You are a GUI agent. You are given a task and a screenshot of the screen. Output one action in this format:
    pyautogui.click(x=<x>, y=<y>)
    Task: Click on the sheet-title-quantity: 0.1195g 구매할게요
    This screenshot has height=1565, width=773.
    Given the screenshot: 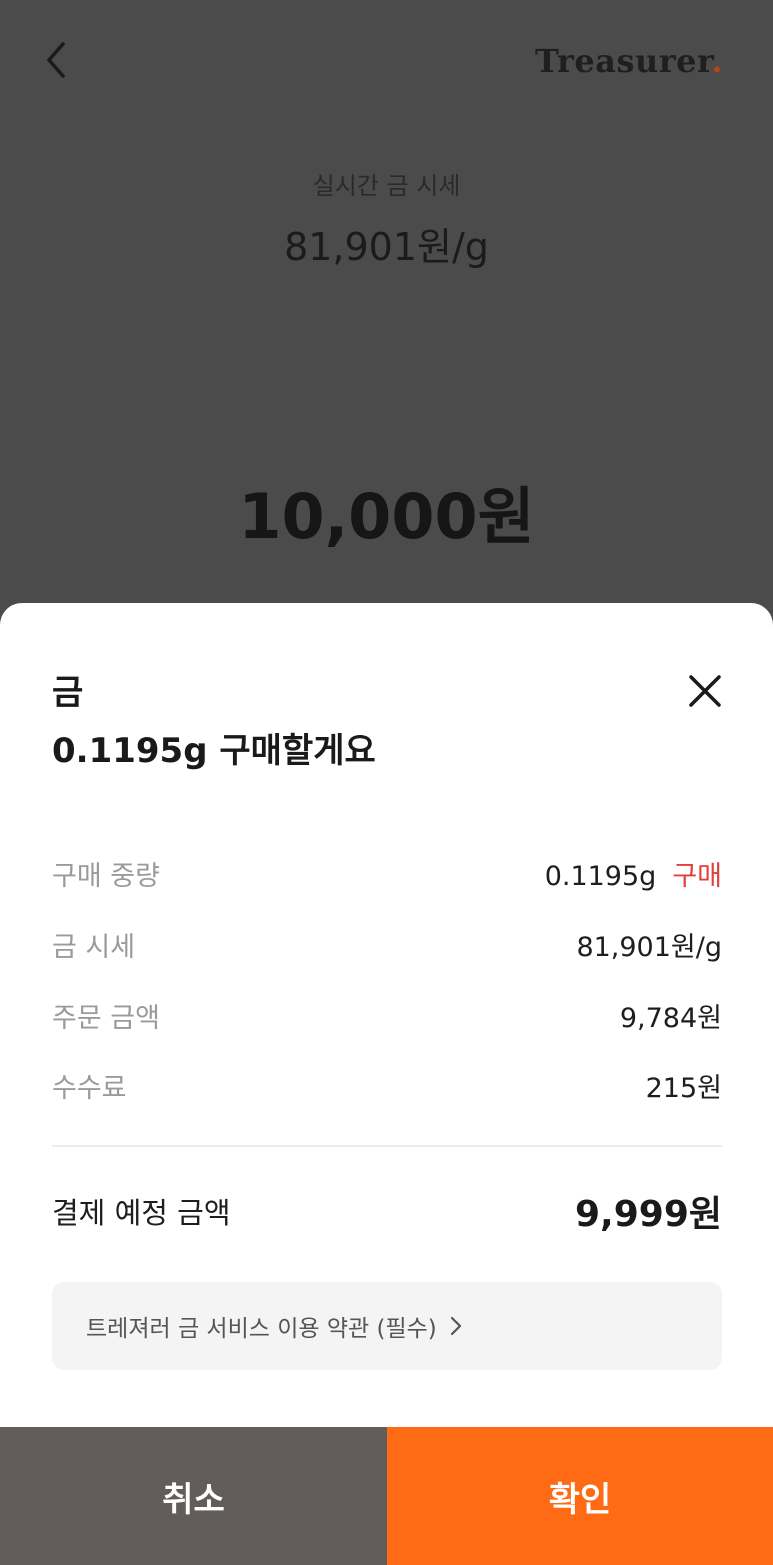 What is the action you would take?
    pyautogui.click(x=214, y=751)
    